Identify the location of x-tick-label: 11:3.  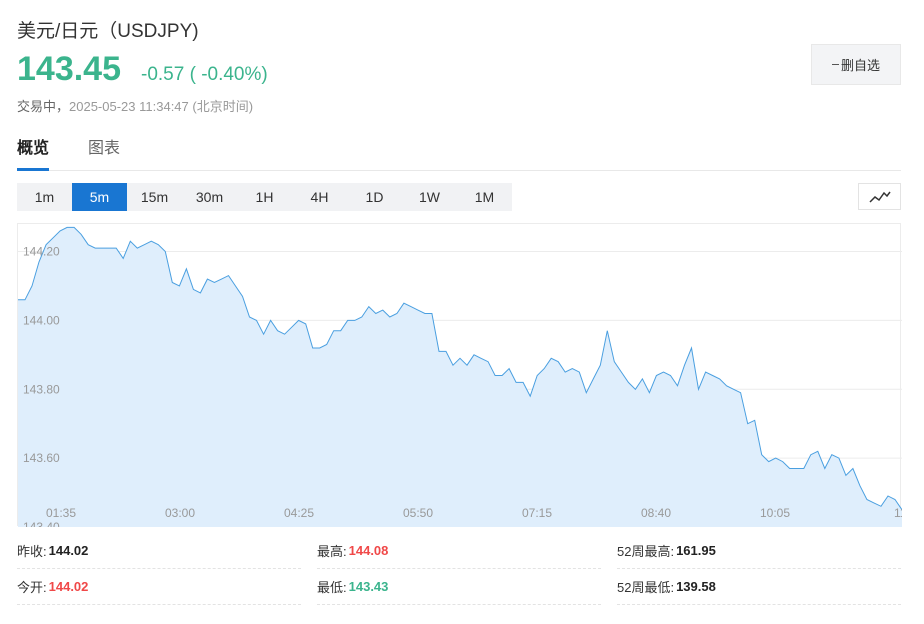
(898, 513).